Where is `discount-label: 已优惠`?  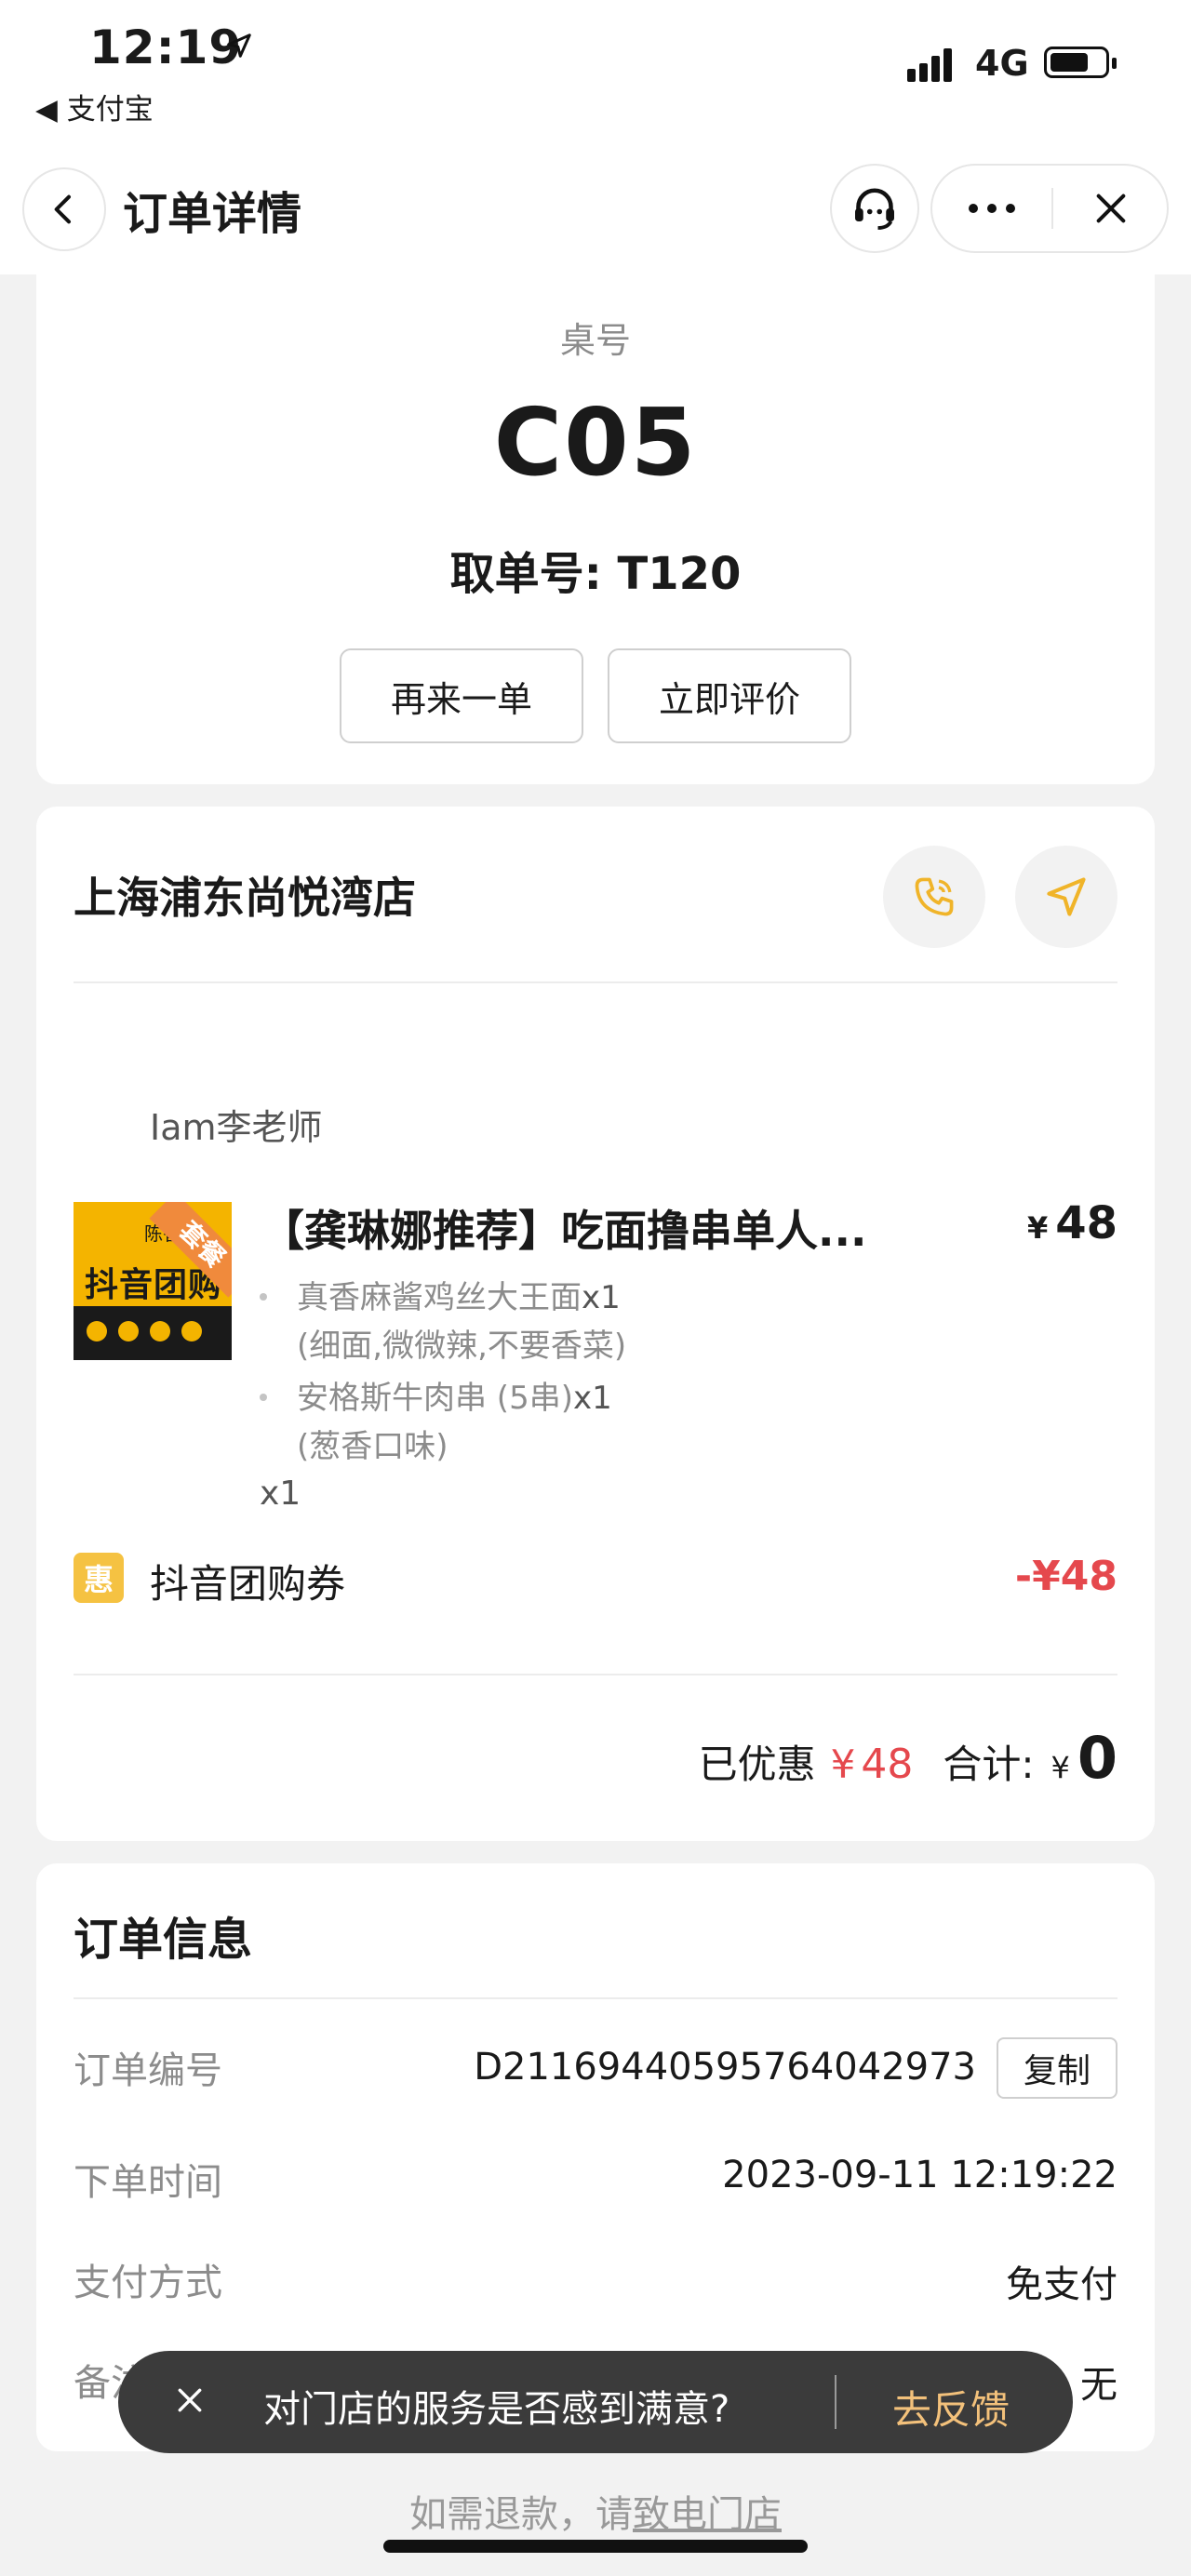
discount-label: 已优惠 is located at coordinates (757, 1764).